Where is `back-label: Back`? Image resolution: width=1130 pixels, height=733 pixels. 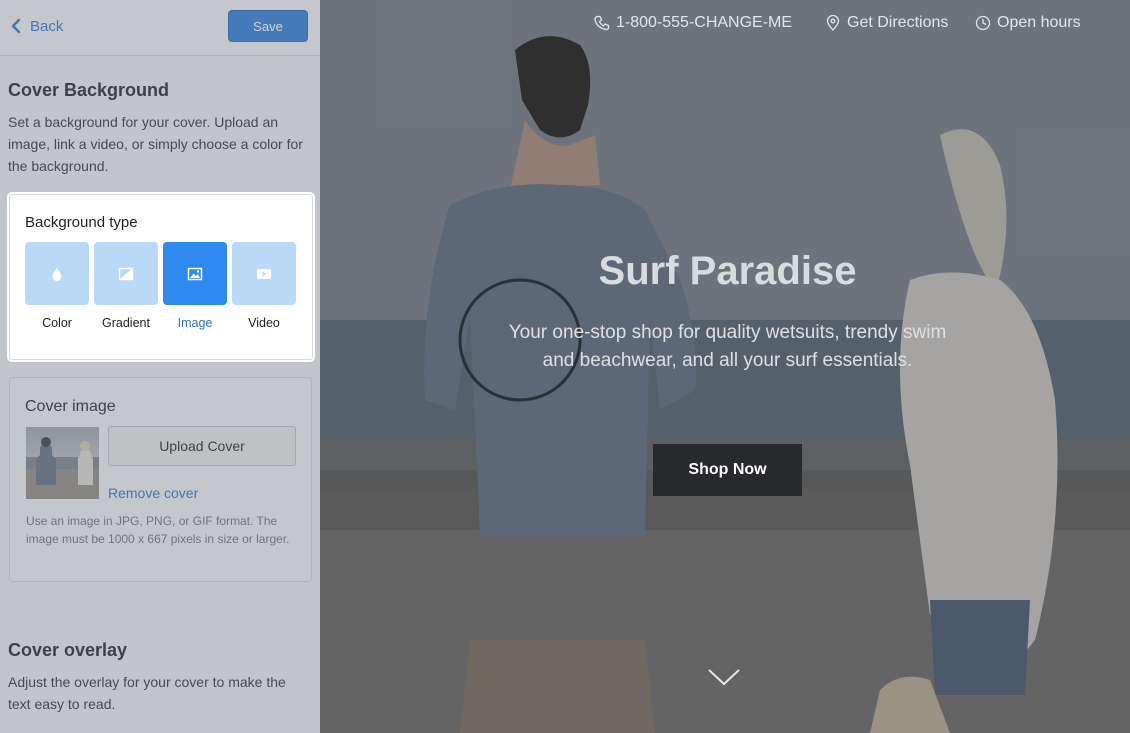 back-label: Back is located at coordinates (47, 26).